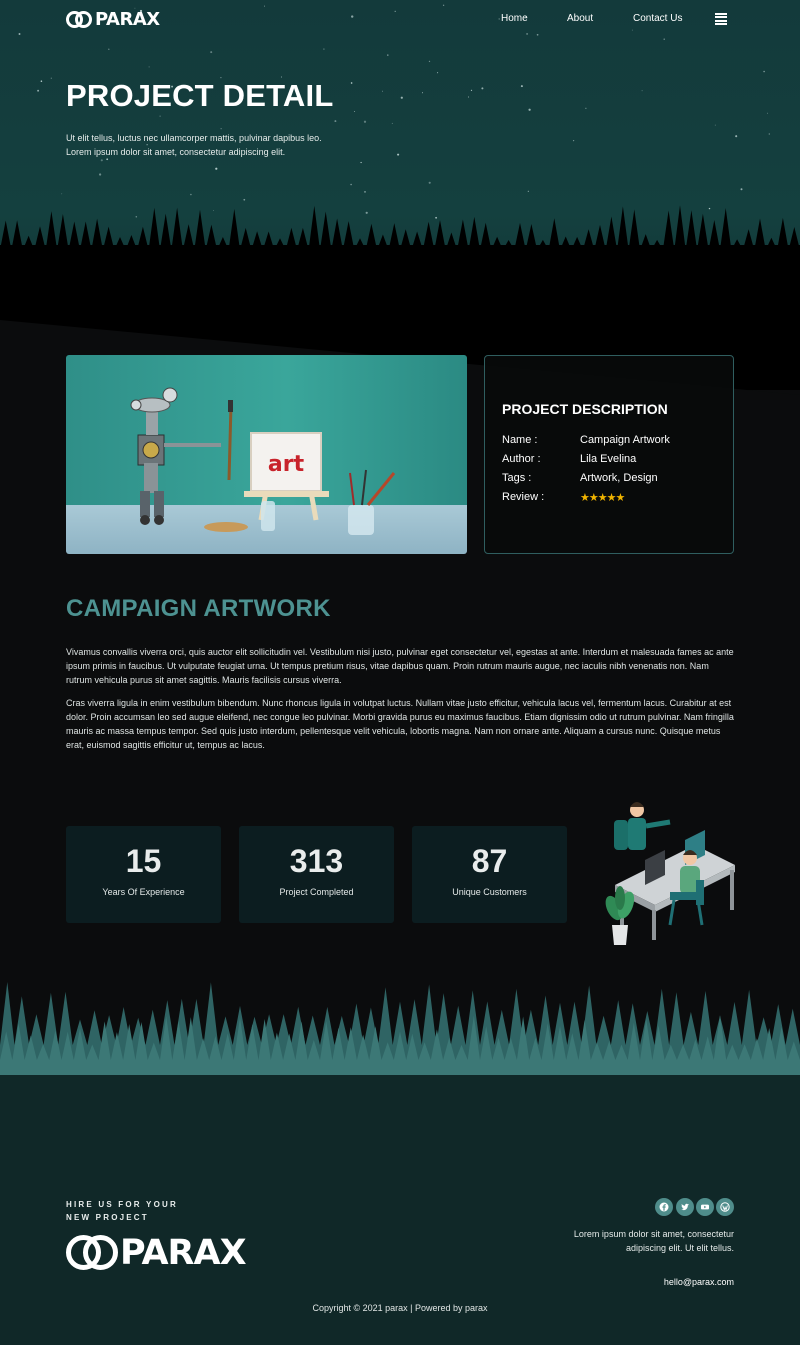  I want to click on stat-label: Years Of Experience, so click(143, 892).